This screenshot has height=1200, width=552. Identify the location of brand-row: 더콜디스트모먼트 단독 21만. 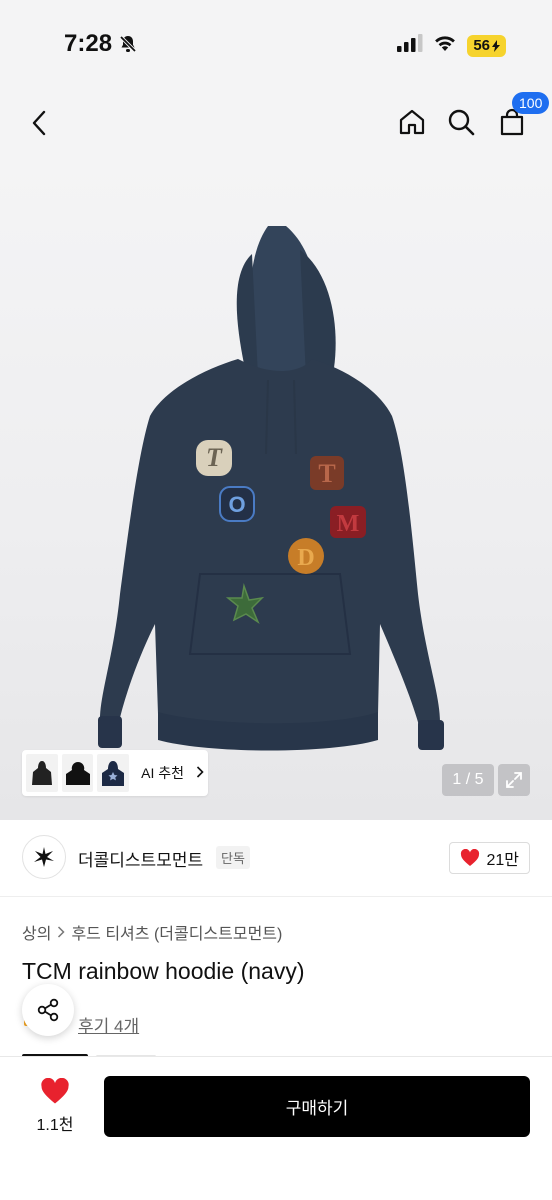
(276, 858).